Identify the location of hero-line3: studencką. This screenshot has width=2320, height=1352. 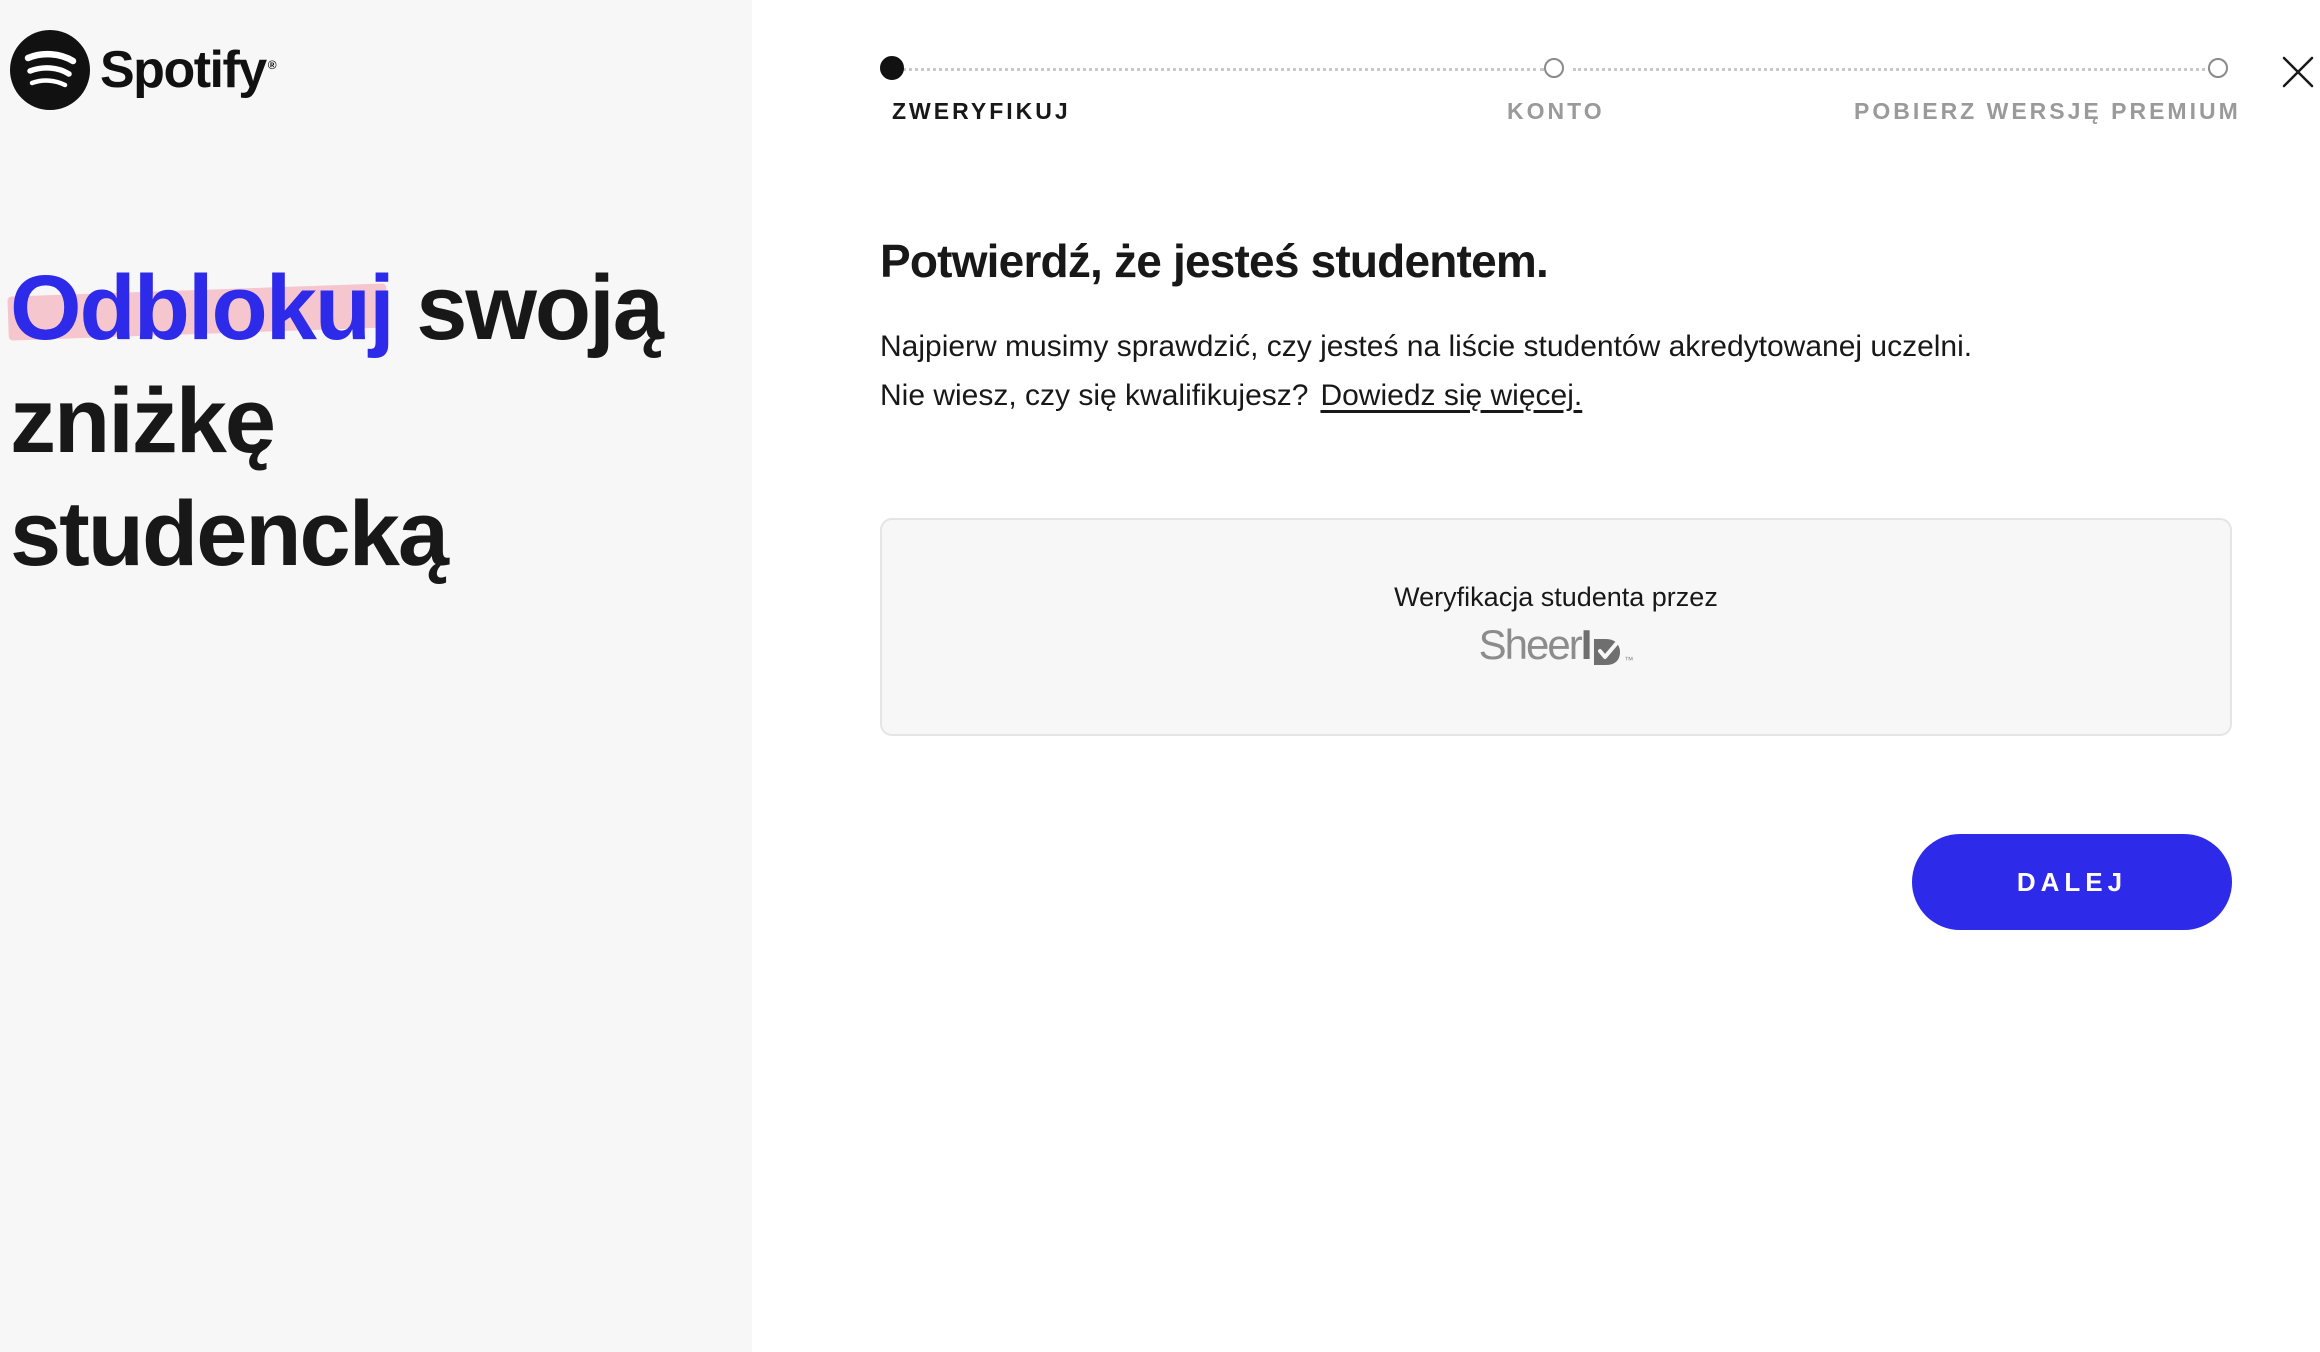
(229, 534).